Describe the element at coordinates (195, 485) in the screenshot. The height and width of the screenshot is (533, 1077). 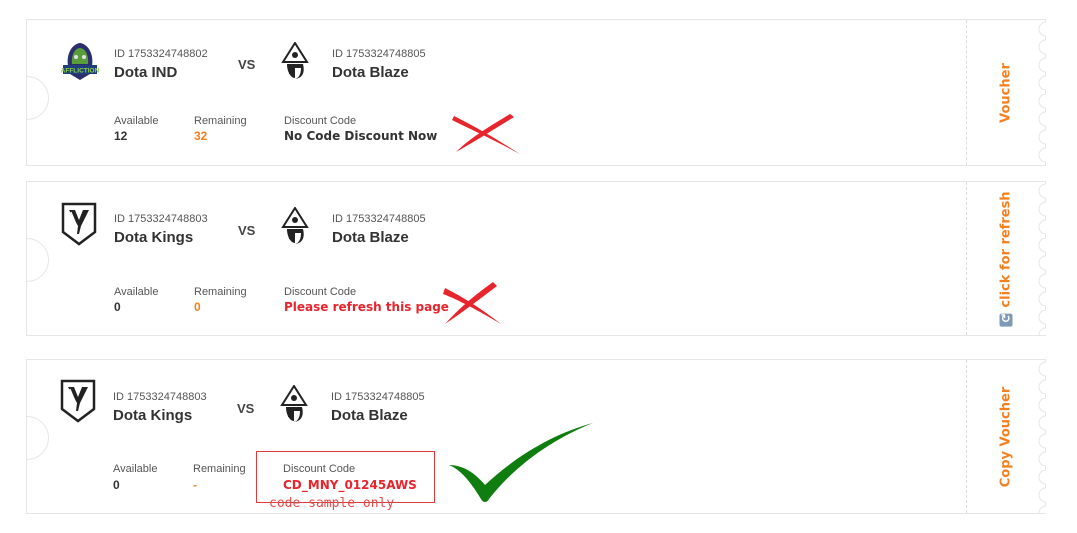
I see `remaining-value: -` at that location.